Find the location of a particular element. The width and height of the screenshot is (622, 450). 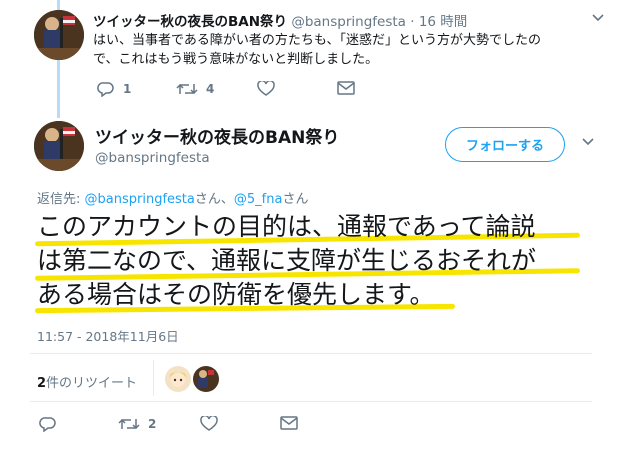

reply-button is located at coordinates (52, 424).